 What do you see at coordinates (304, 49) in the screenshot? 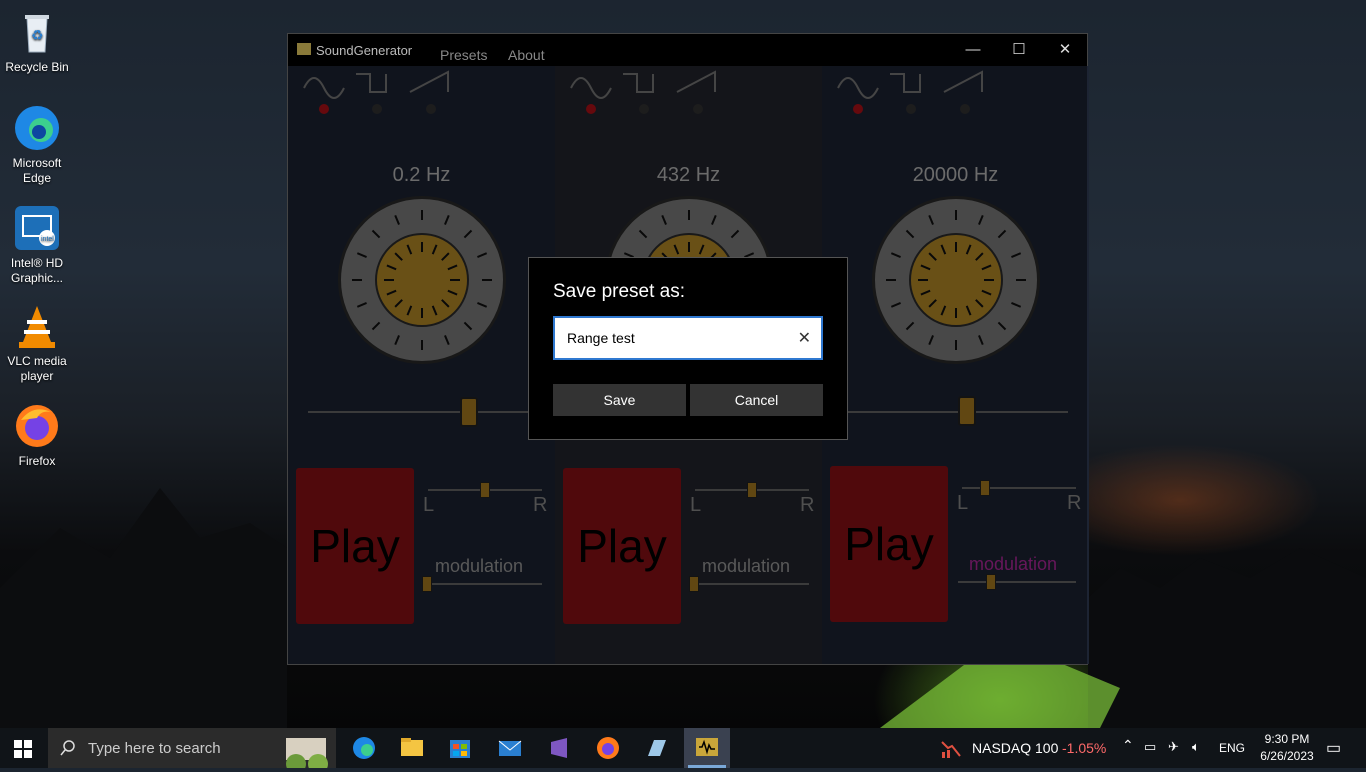
I see `app-logo-icon` at bounding box center [304, 49].